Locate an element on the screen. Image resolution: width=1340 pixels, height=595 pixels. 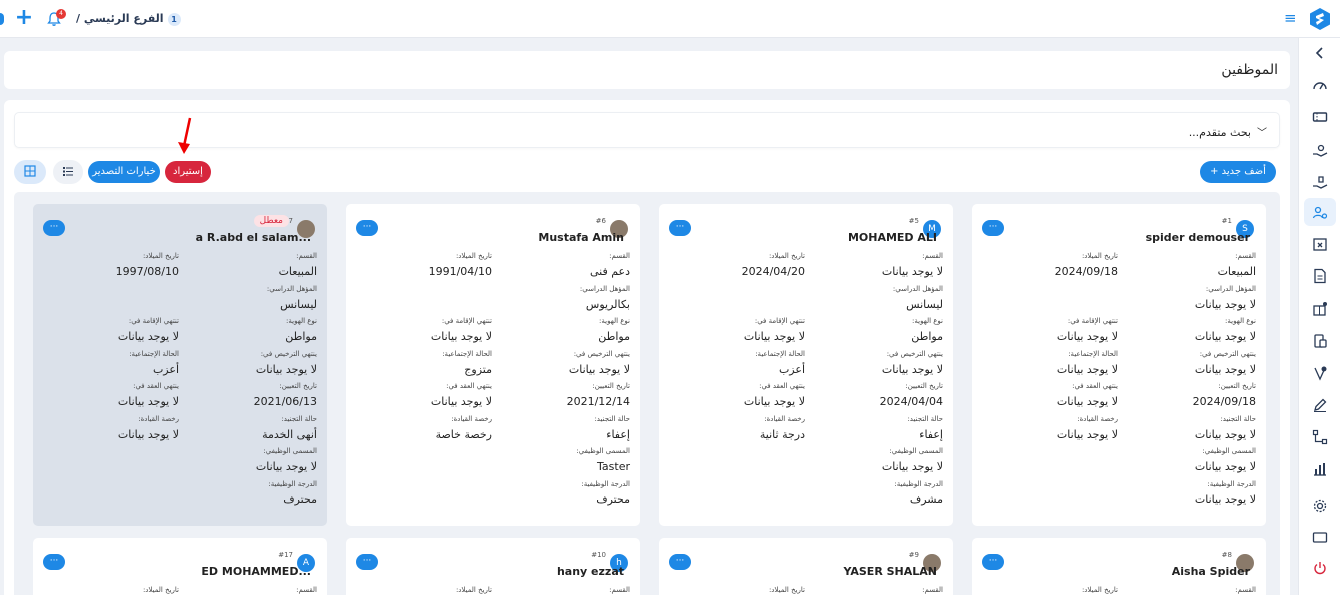
field-value: مواطن is located at coordinates (614, 336).